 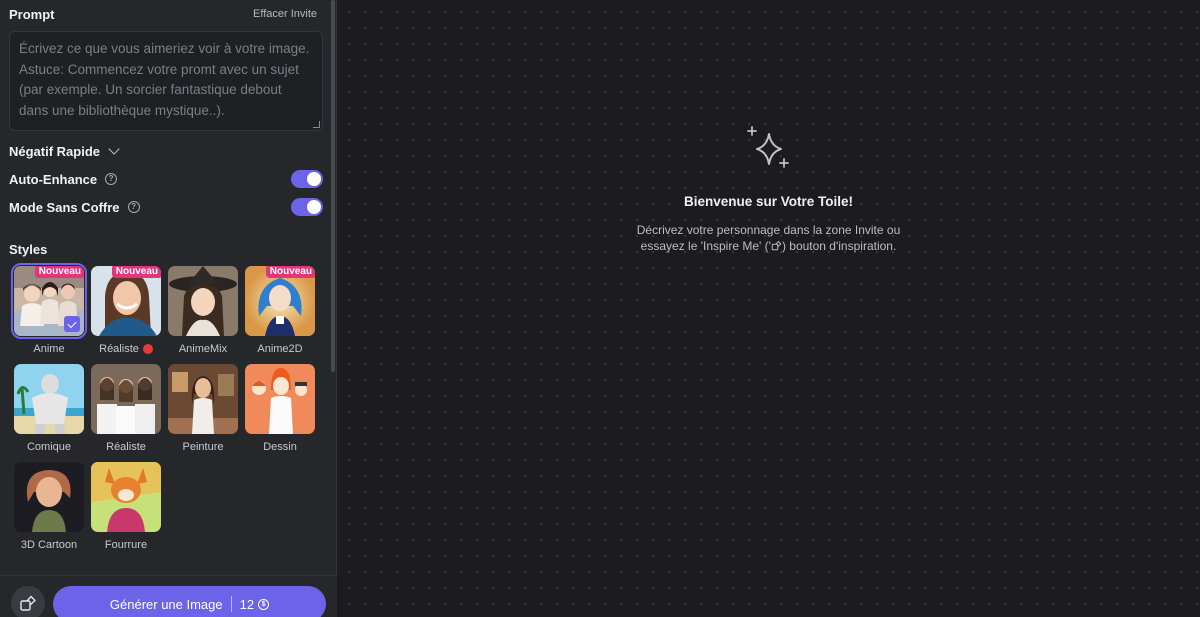 I want to click on welcome-title: Bienvenue sur Votre Toile!, so click(x=768, y=201).